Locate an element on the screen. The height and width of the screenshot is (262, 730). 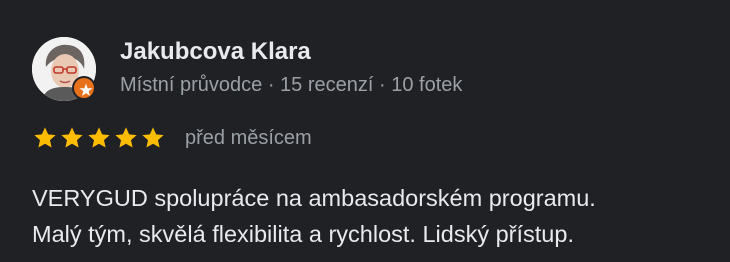
reviewer-meta: Místní průvodce · 15 recenzí · 10 fotek is located at coordinates (291, 85).